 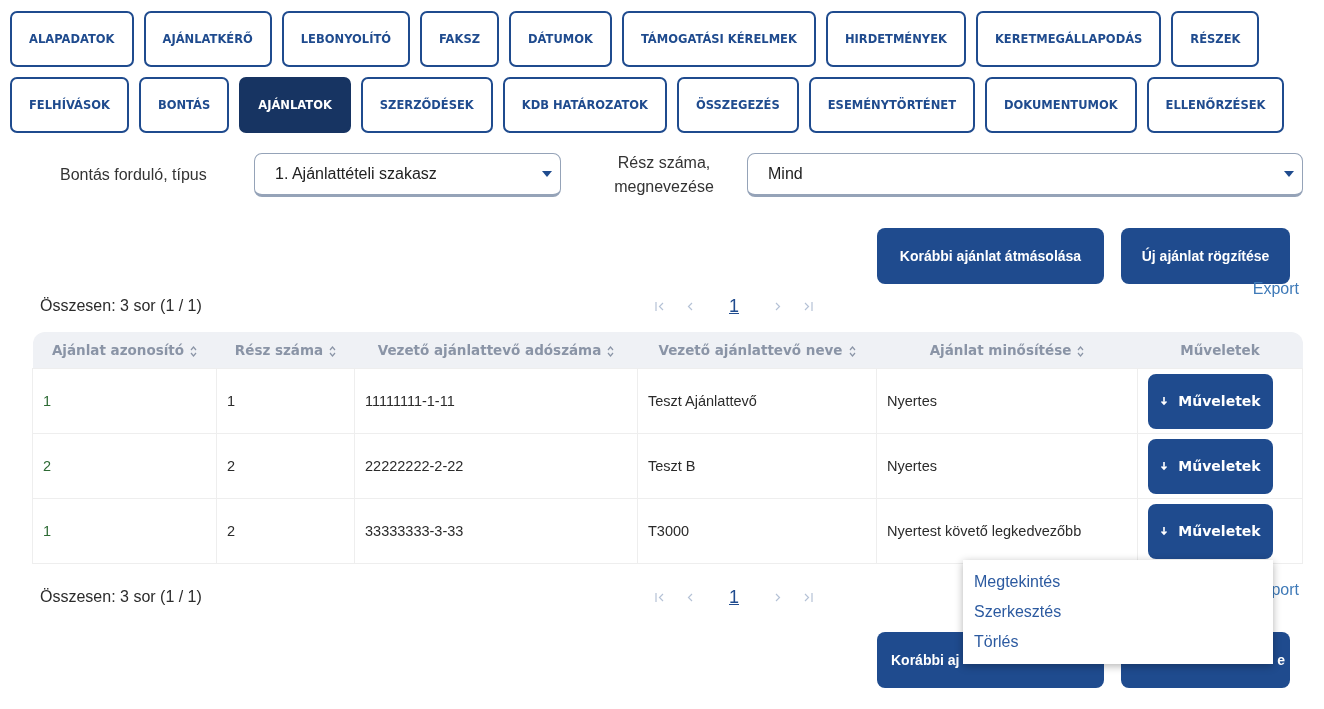 I want to click on table-cell: Teszt B, so click(x=757, y=466).